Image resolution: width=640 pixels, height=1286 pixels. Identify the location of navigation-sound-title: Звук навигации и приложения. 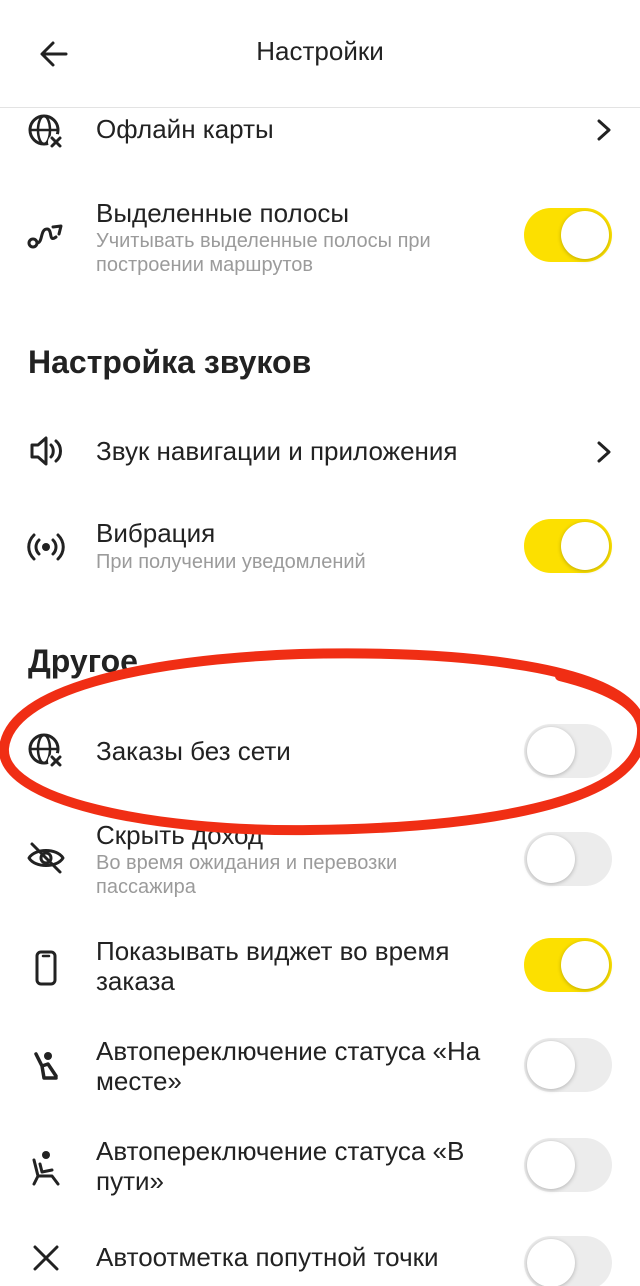
(277, 451).